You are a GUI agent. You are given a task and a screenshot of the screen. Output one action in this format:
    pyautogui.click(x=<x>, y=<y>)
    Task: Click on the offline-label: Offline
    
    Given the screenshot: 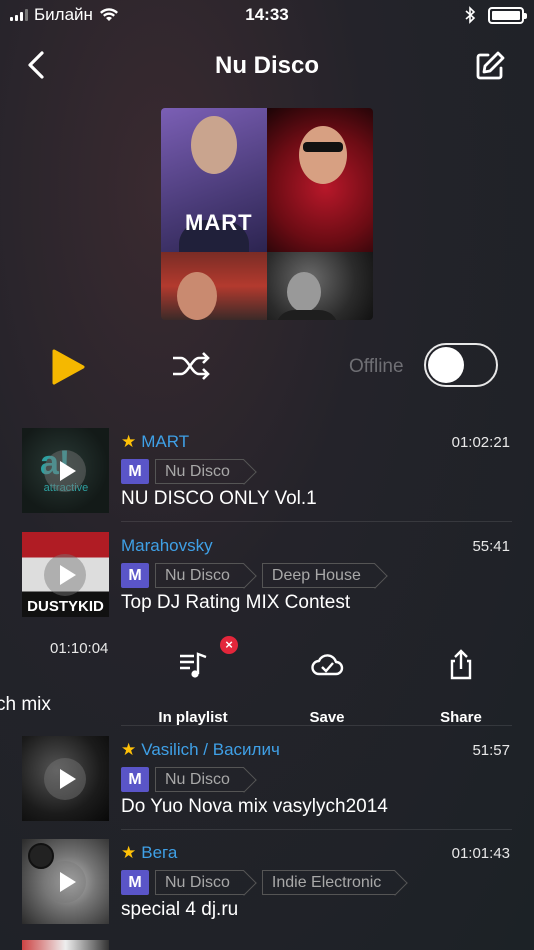 What is the action you would take?
    pyautogui.click(x=376, y=366)
    